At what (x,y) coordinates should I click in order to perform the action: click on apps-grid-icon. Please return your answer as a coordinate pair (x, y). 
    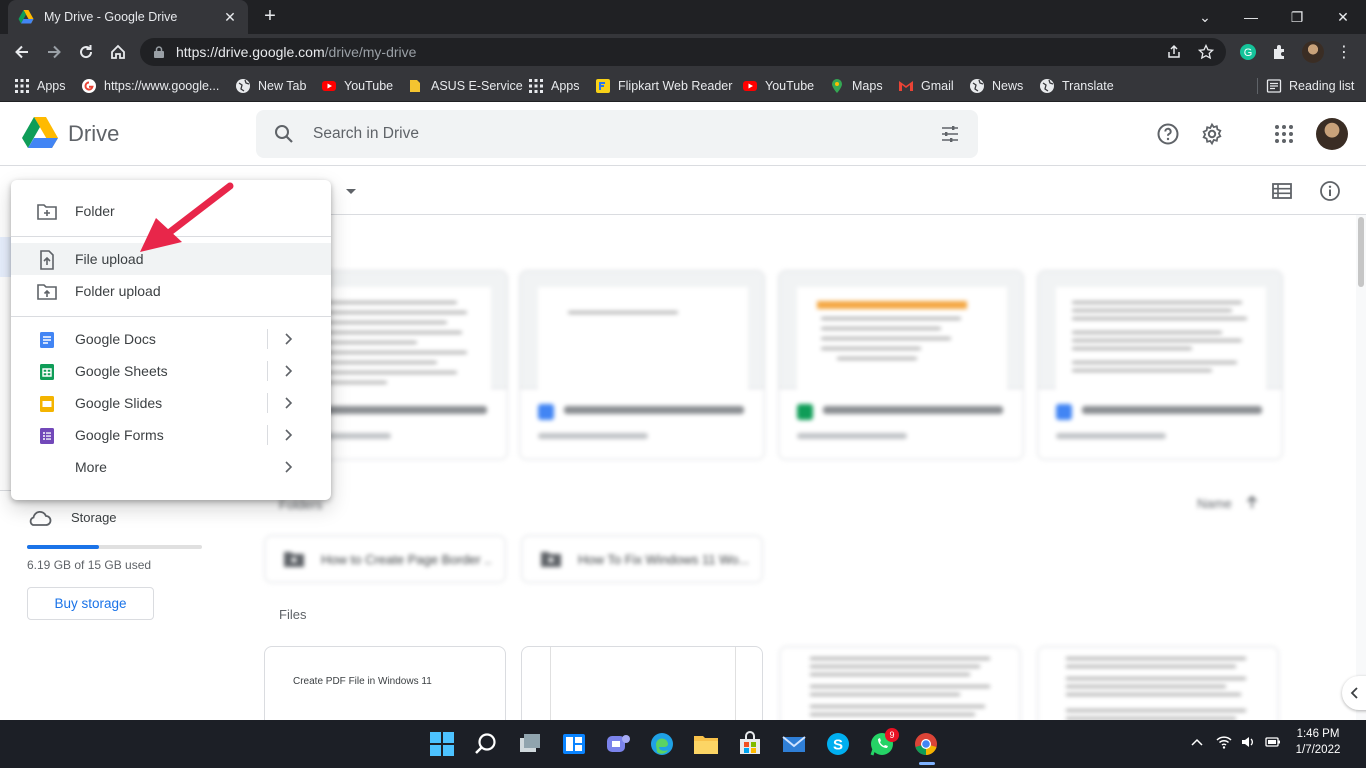
    Looking at the image, I should click on (536, 86).